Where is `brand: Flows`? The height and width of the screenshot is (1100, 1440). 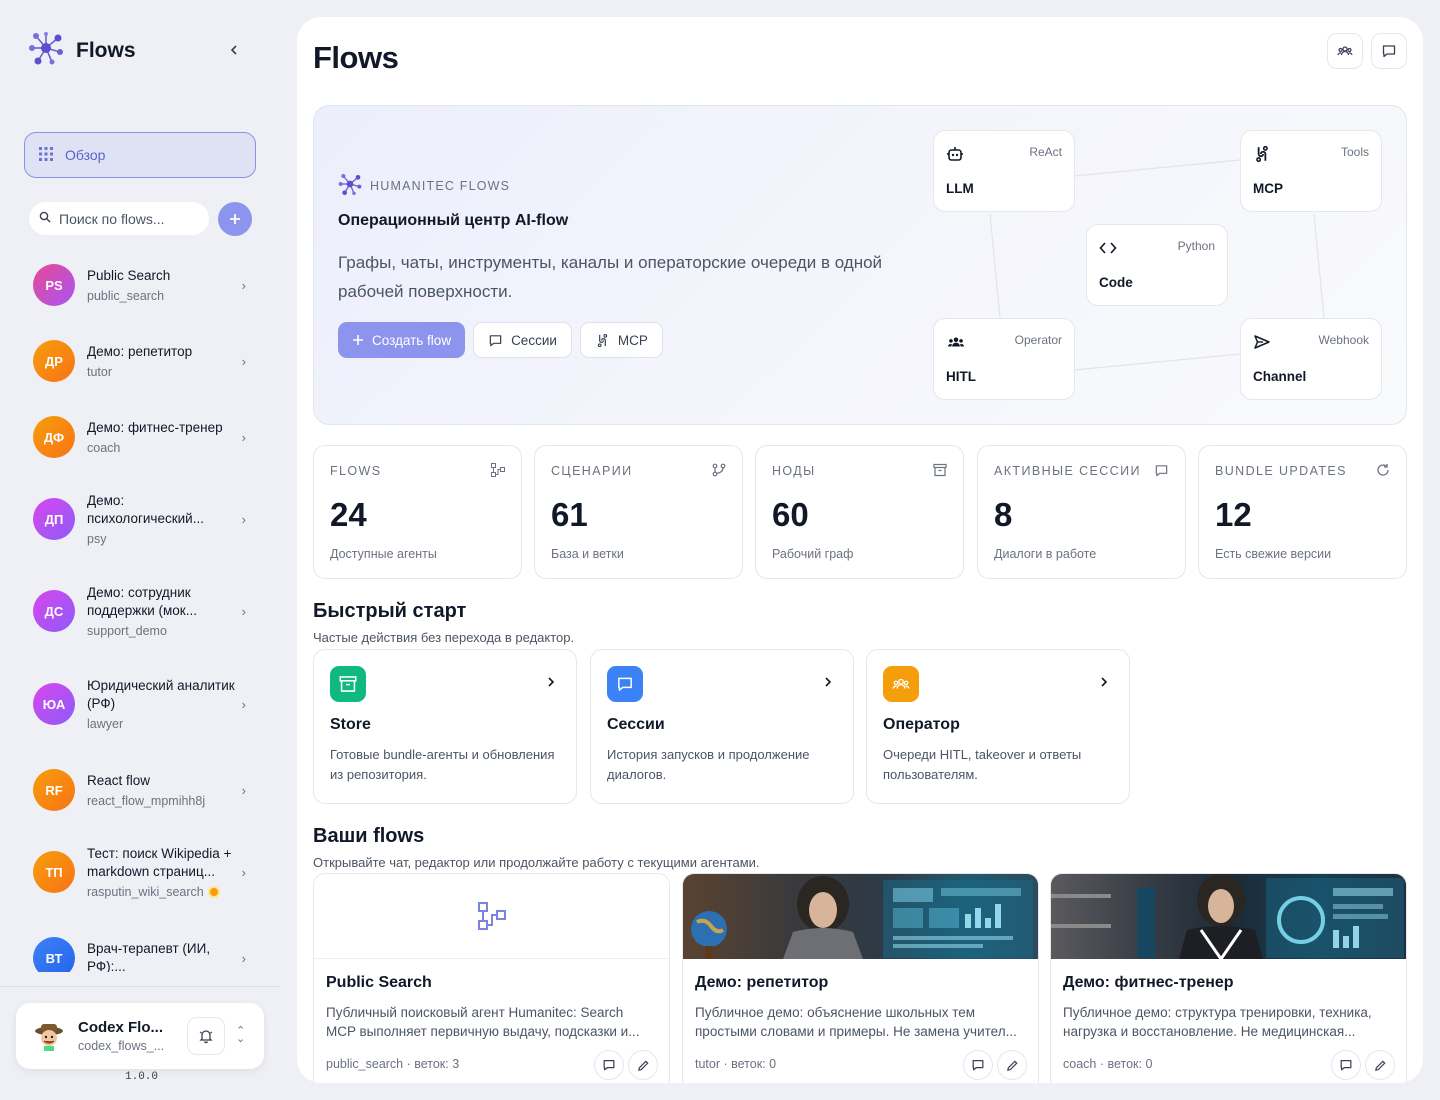 brand: Flows is located at coordinates (82, 50).